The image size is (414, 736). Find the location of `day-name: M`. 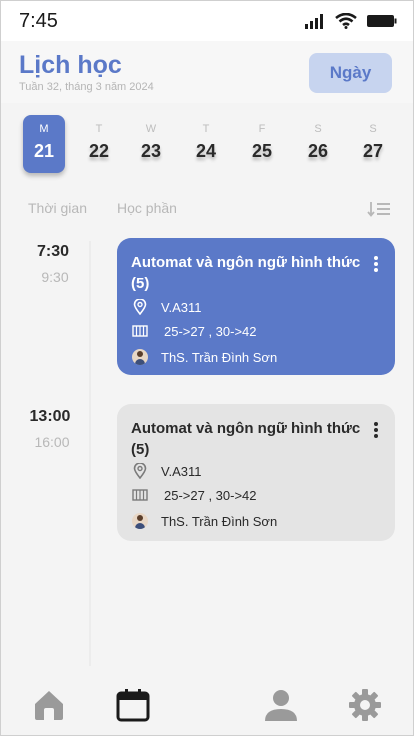

day-name: M is located at coordinates (44, 129).